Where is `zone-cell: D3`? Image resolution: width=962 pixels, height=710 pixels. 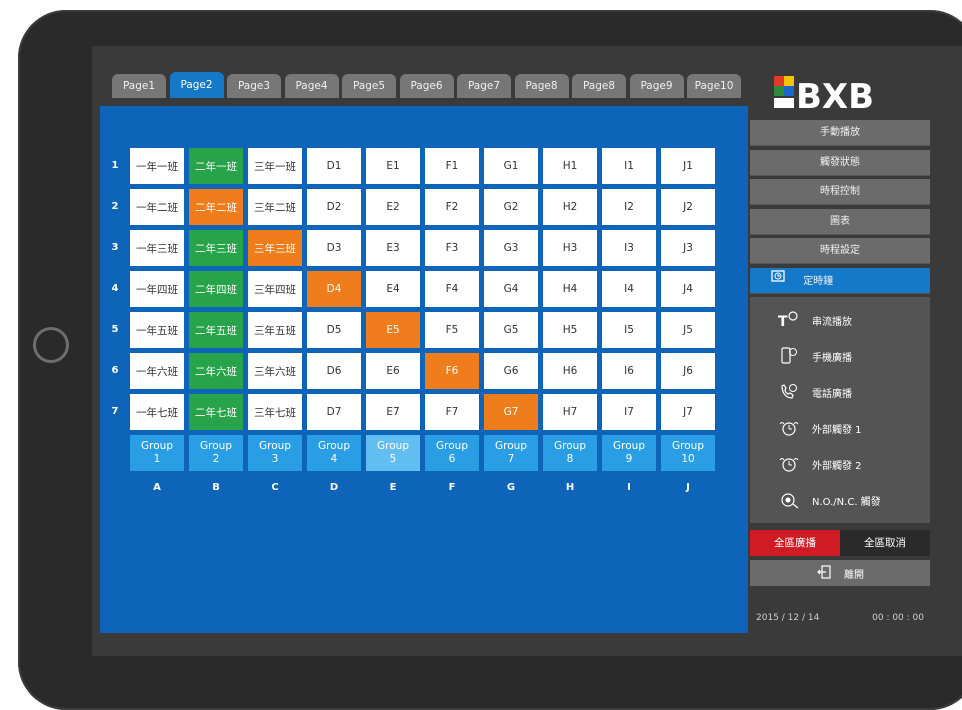
zone-cell: D3 is located at coordinates (334, 248).